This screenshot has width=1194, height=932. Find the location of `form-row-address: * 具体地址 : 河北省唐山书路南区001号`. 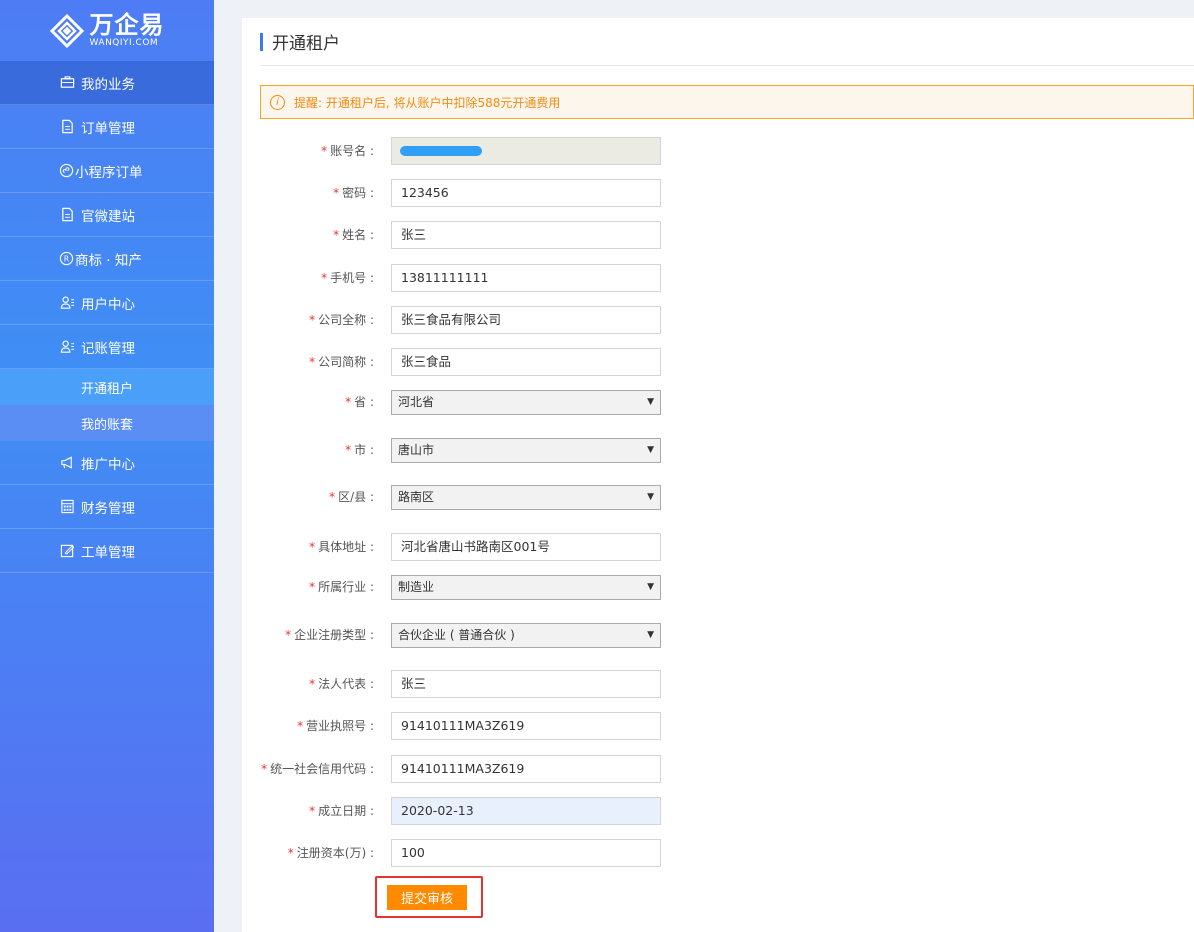

form-row-address: * 具体地址 : 河北省唐山书路南区001号 is located at coordinates (572, 547).